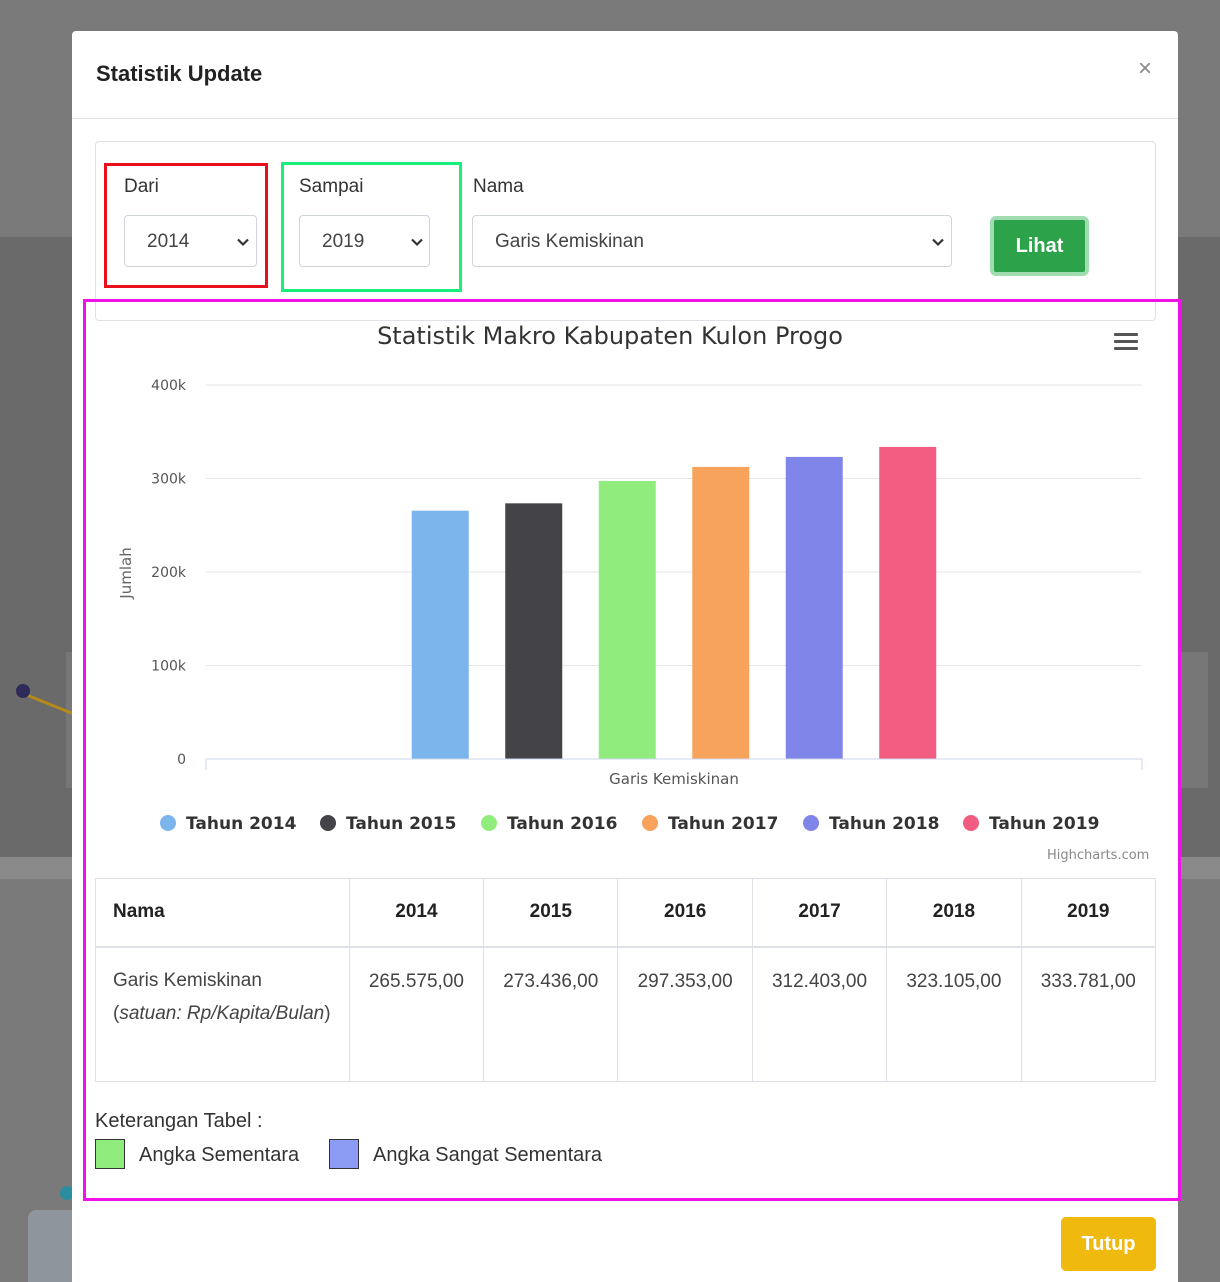  Describe the element at coordinates (1108, 1244) in the screenshot. I see `tutup-button: Tutup` at that location.